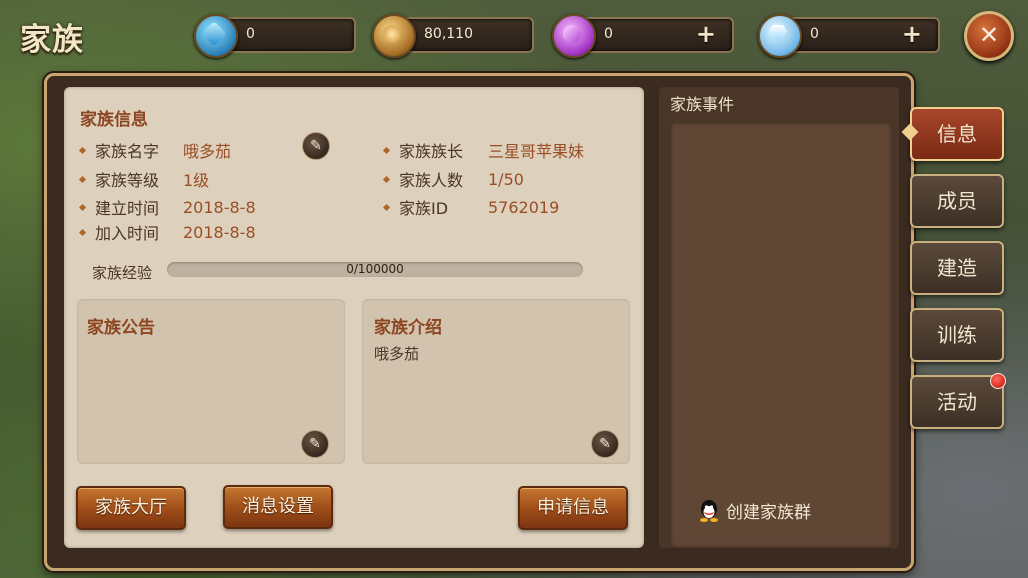 The width and height of the screenshot is (1028, 578). Describe the element at coordinates (524, 207) in the screenshot. I see `family-id-value: 5762019` at that location.